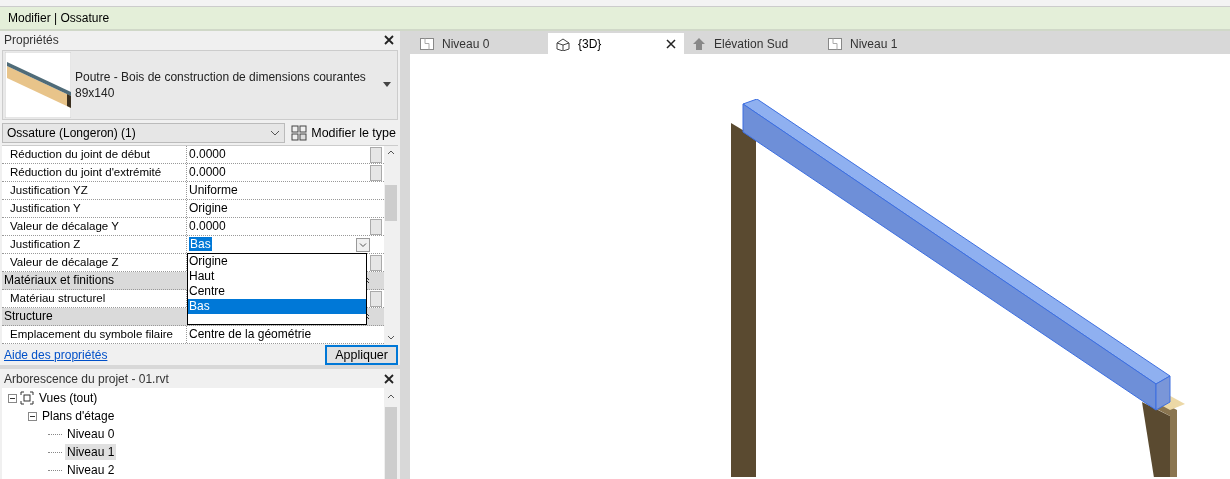 This screenshot has width=1230, height=479. Describe the element at coordinates (888, 43) in the screenshot. I see `view-tab: Niveau 1` at that location.